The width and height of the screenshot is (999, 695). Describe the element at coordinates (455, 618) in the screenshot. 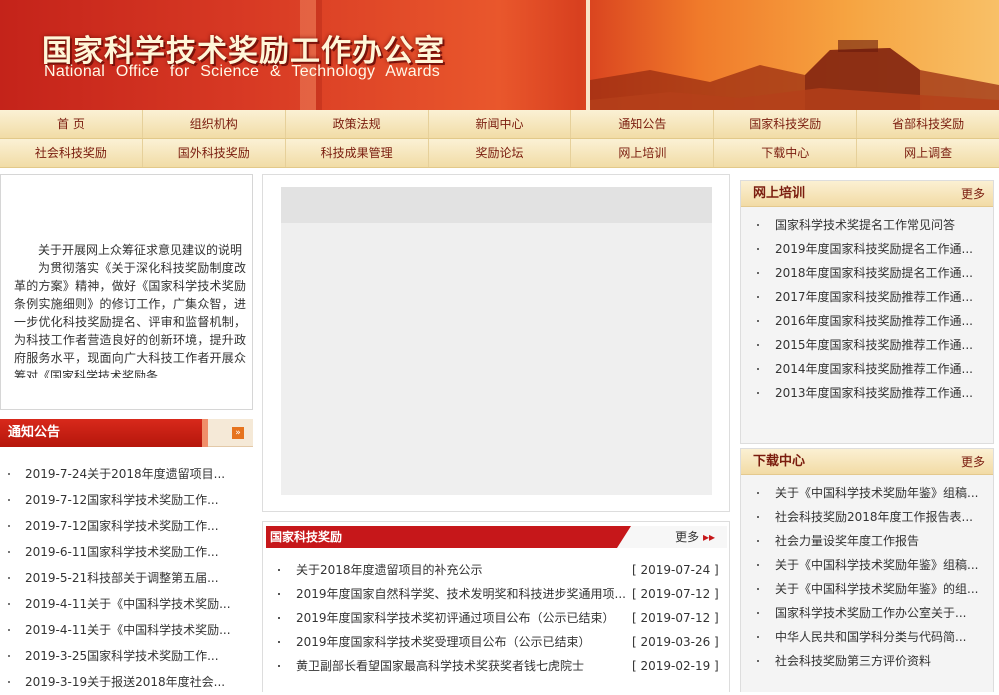

I see `item-title: 2019年度国家科学技术奖初评通过项目公布（公示已结束）` at that location.